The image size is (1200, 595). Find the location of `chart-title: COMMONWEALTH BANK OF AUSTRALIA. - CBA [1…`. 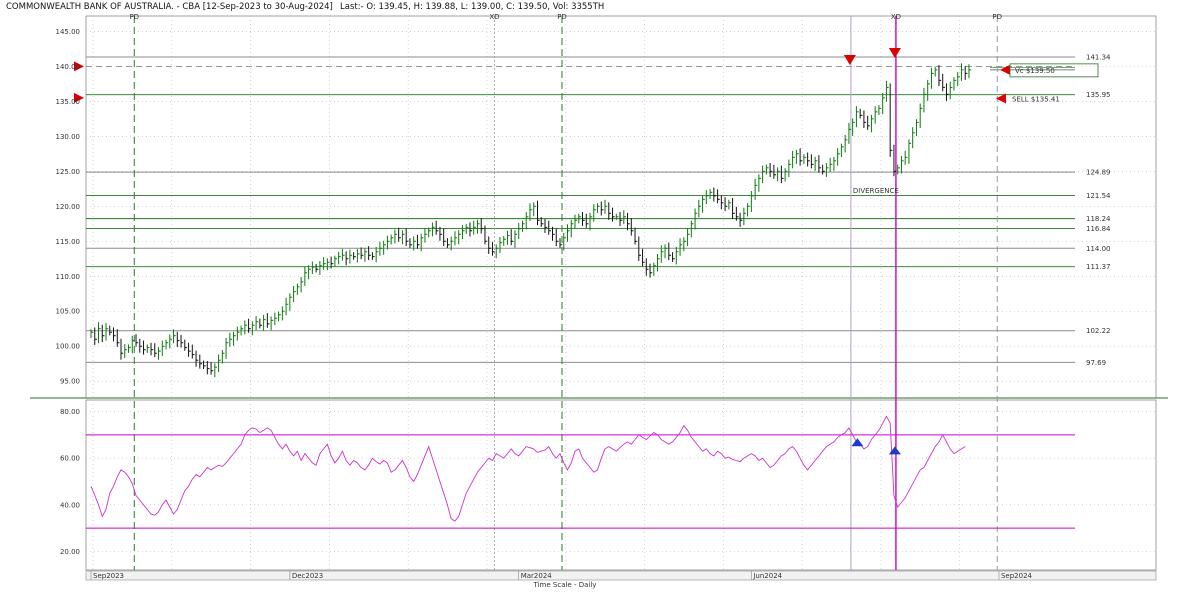

chart-title: COMMONWEALTH BANK OF AUSTRALIA. - CBA [1… is located at coordinates (169, 7).